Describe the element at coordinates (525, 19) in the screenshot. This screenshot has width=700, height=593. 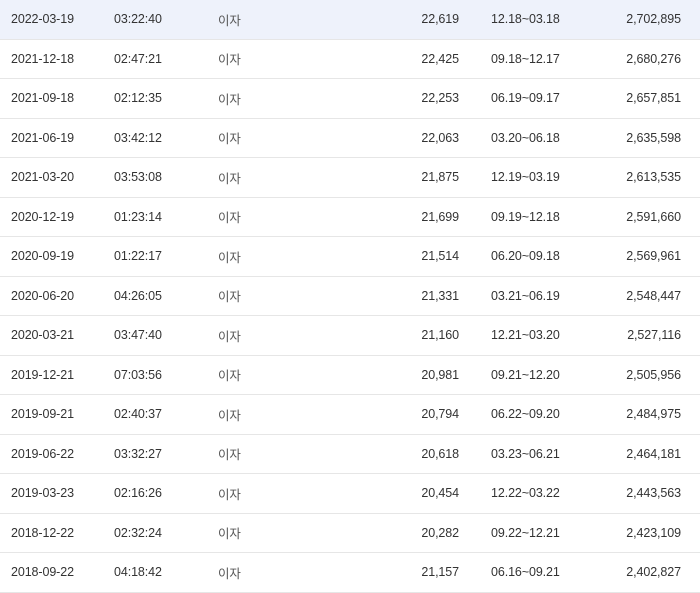
I see `interest-period: 12.18~03.18` at that location.